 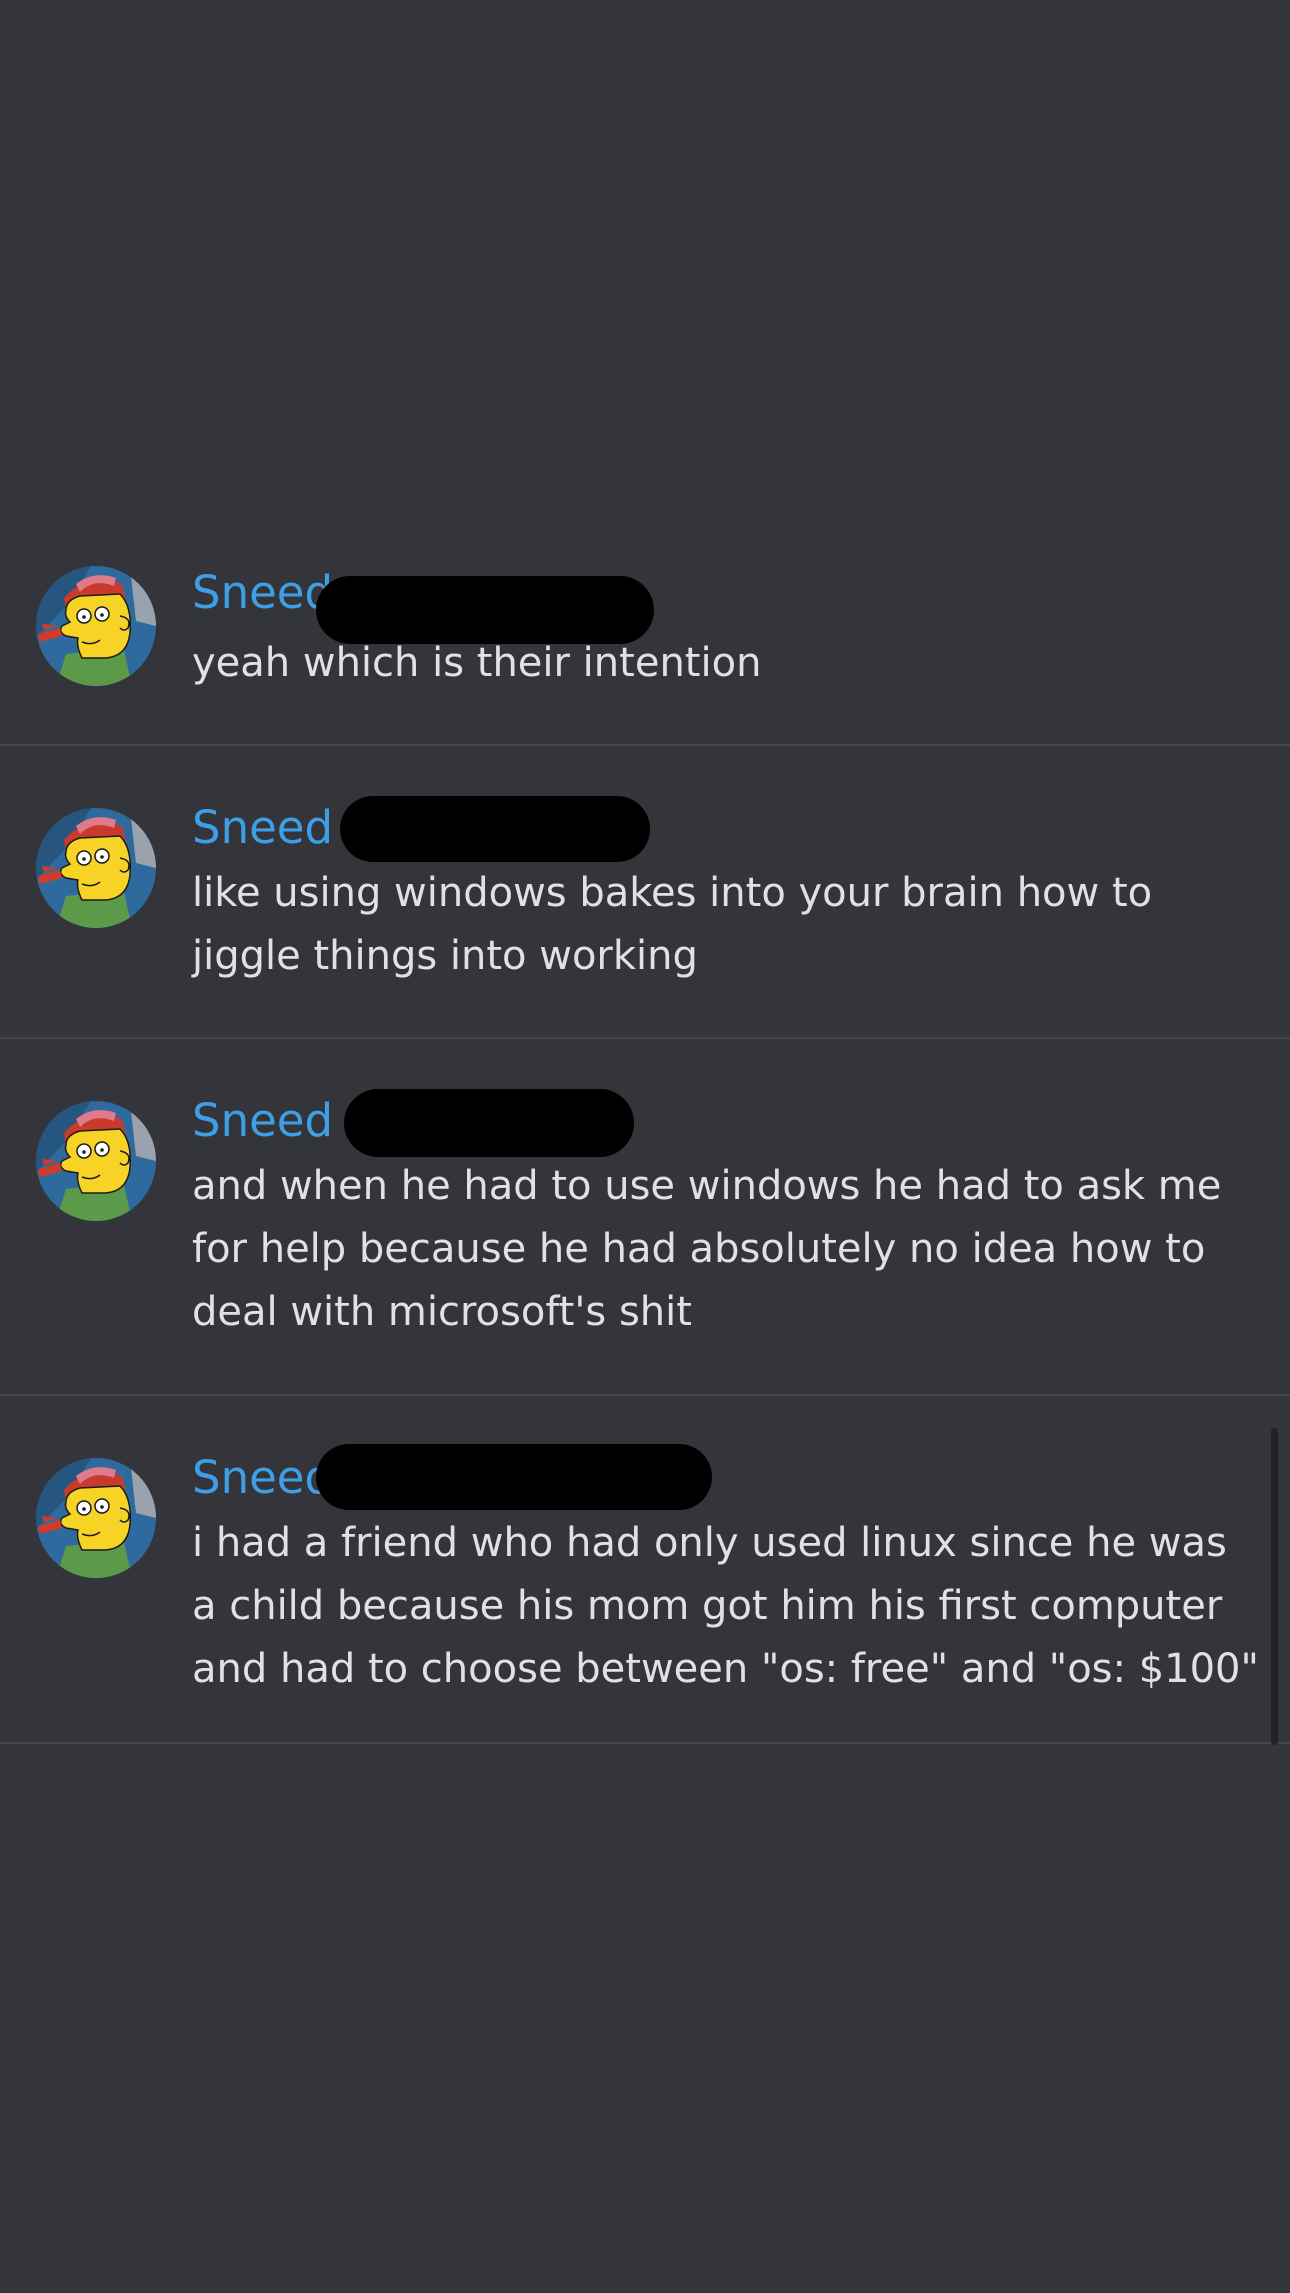 I want to click on scrollbar, so click(x=1274, y=1586).